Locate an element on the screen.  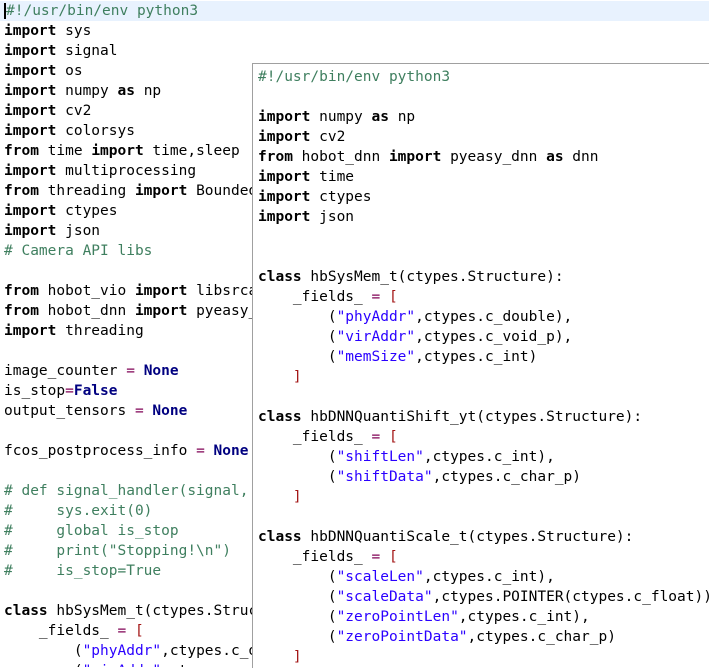
left-code-line: import sys is located at coordinates (47, 31).